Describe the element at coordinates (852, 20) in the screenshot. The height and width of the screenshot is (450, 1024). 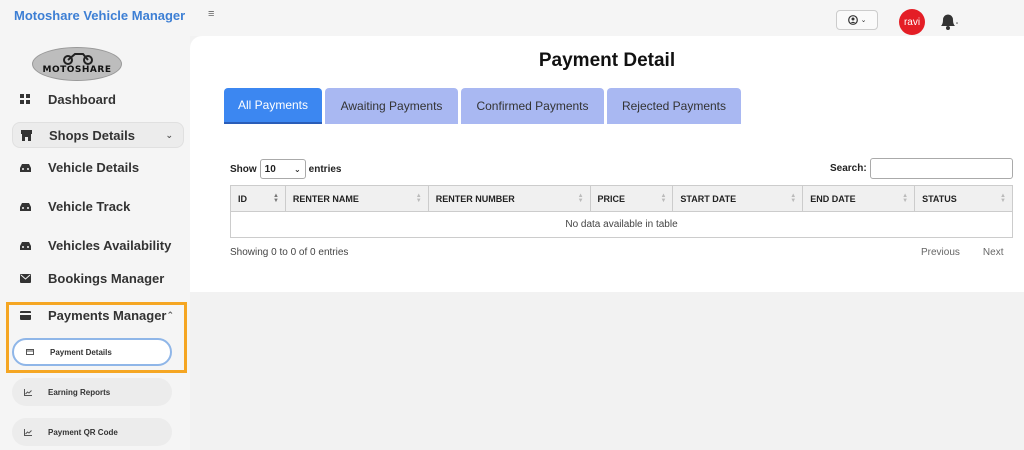
I see `user-circle-icon` at that location.